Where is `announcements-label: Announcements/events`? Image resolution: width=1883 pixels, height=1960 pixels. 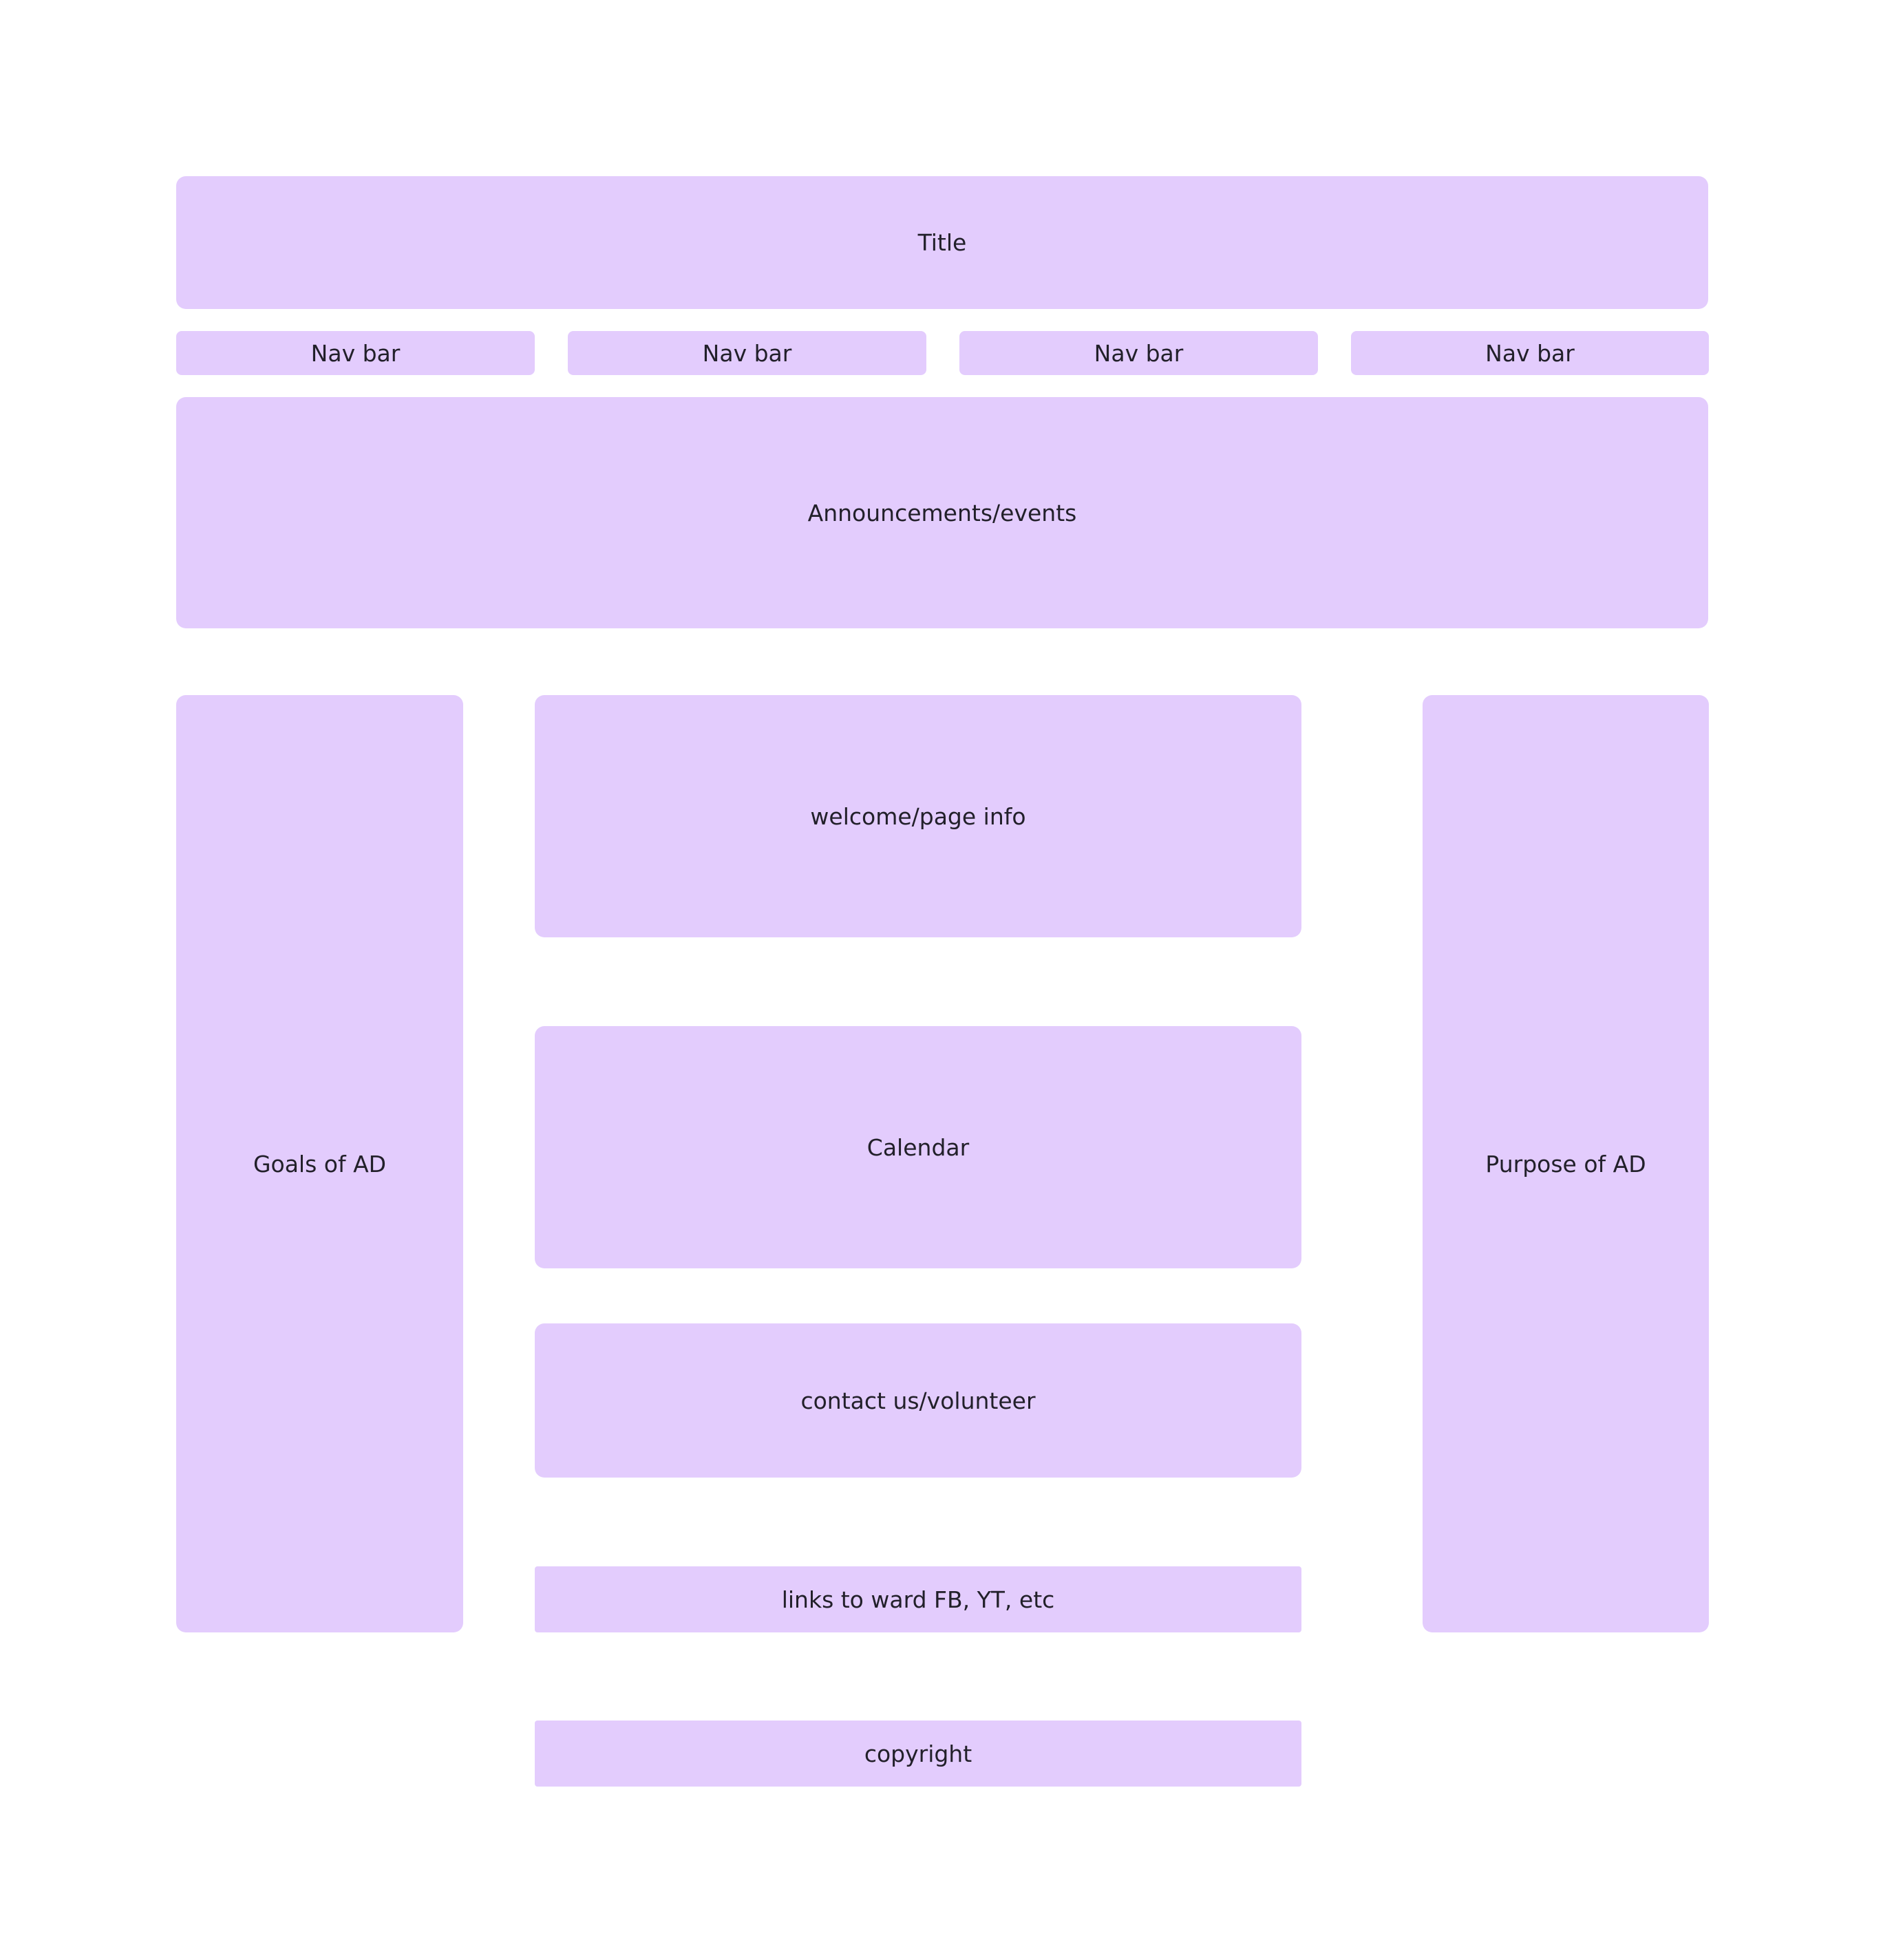 announcements-label: Announcements/events is located at coordinates (942, 512).